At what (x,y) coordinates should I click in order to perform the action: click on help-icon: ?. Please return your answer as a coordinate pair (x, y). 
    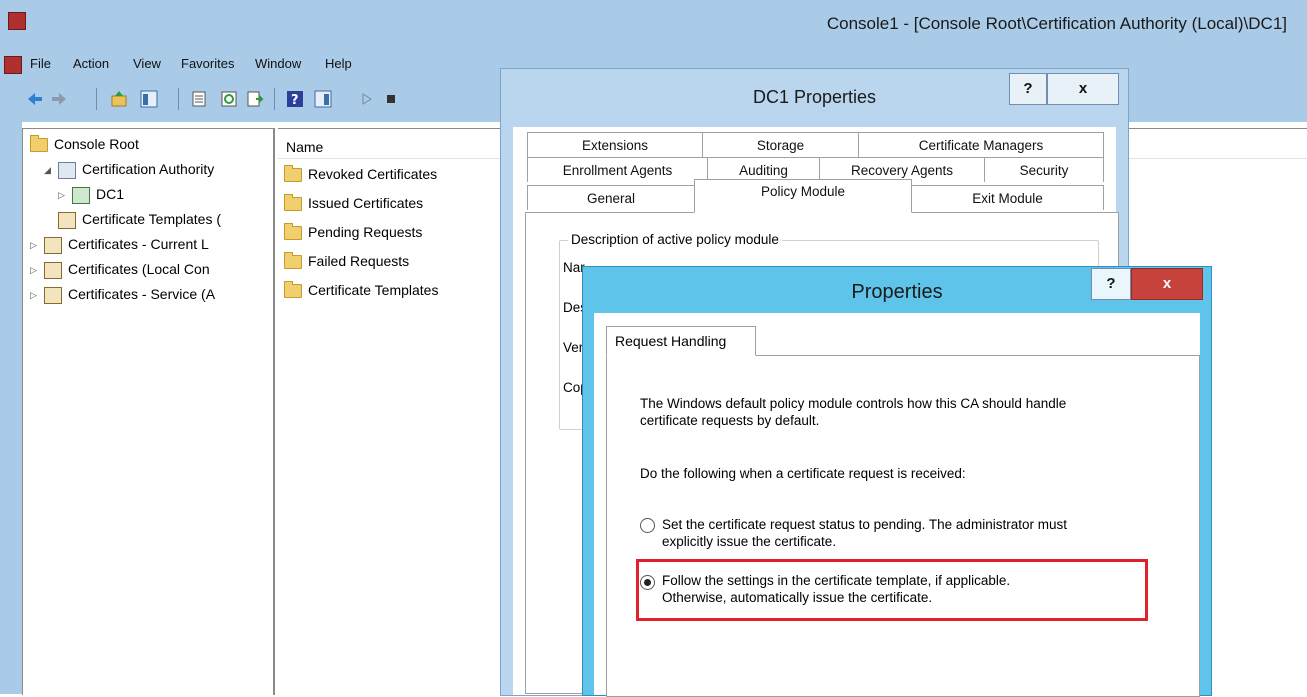
    Looking at the image, I should click on (295, 99).